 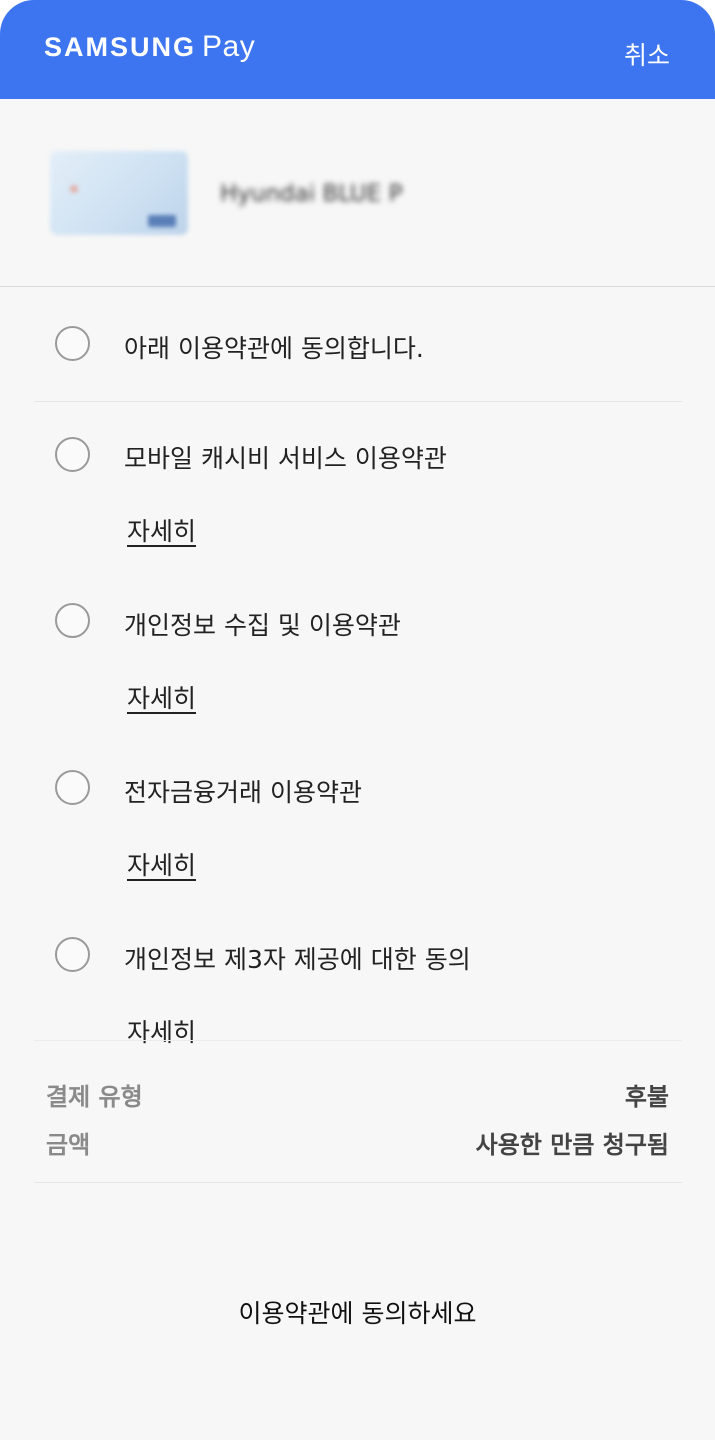 What do you see at coordinates (243, 792) in the screenshot?
I see `term-label: 전자금융거래 이용약관` at bounding box center [243, 792].